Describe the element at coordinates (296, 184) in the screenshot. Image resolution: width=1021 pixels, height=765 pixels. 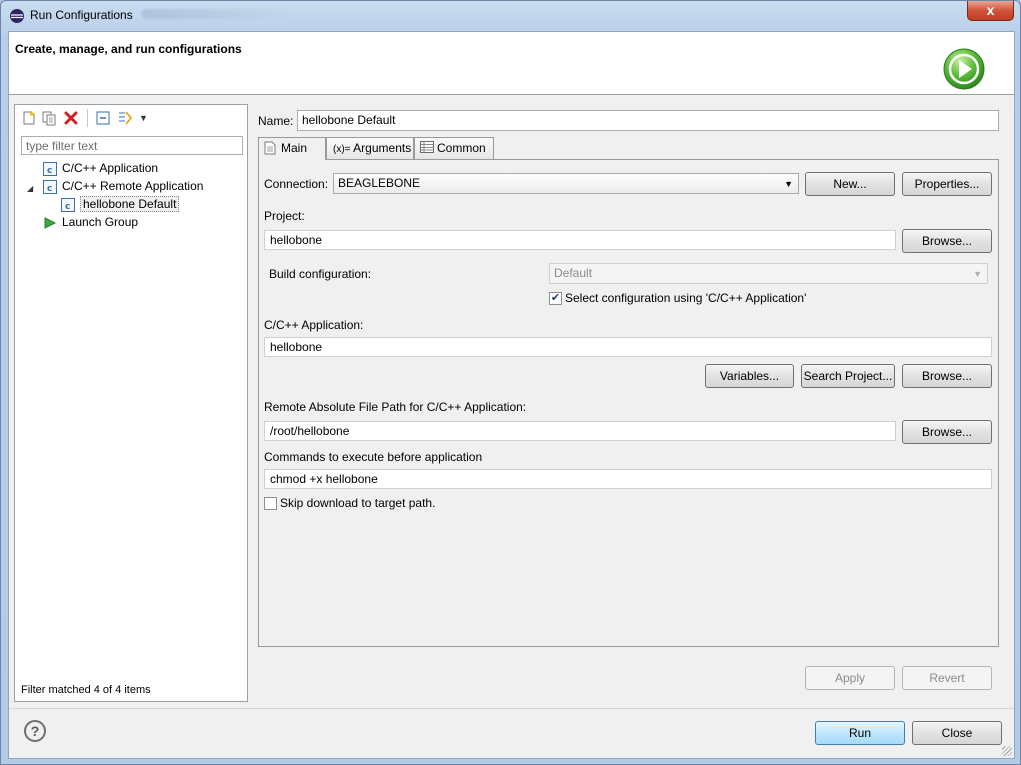
I see `connection-label: Connection:` at that location.